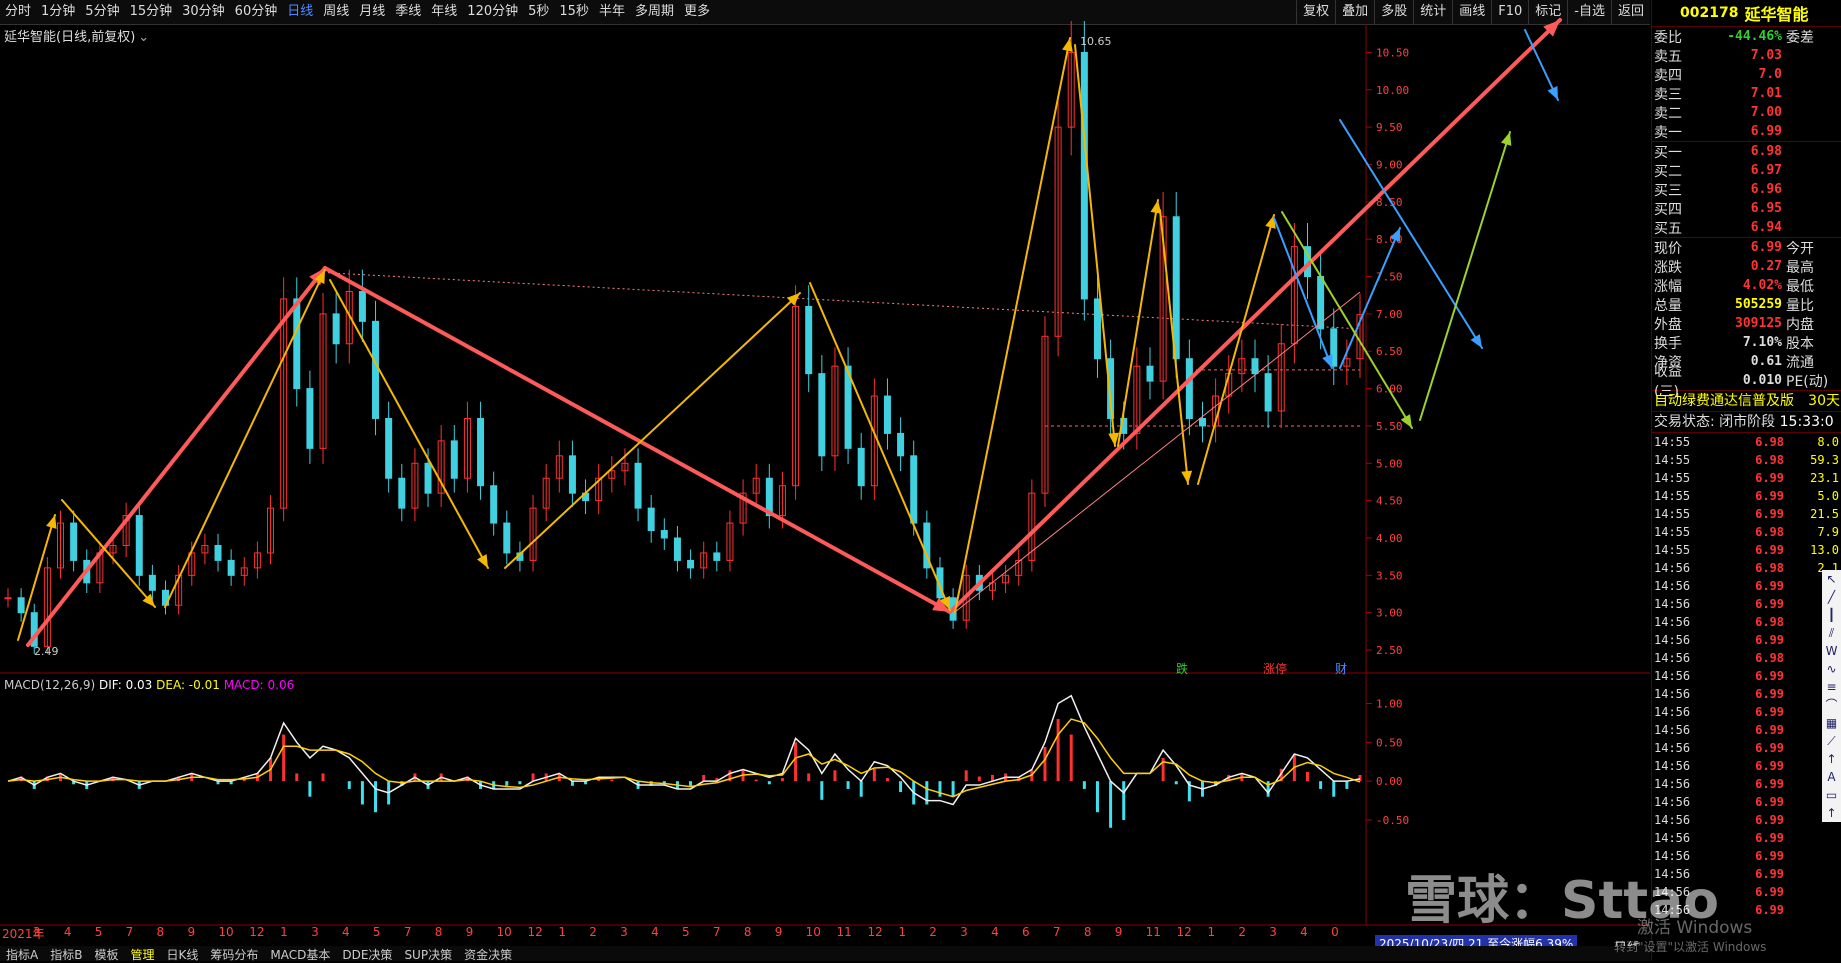  I want to click on event-marker: 跌, so click(1182, 668).